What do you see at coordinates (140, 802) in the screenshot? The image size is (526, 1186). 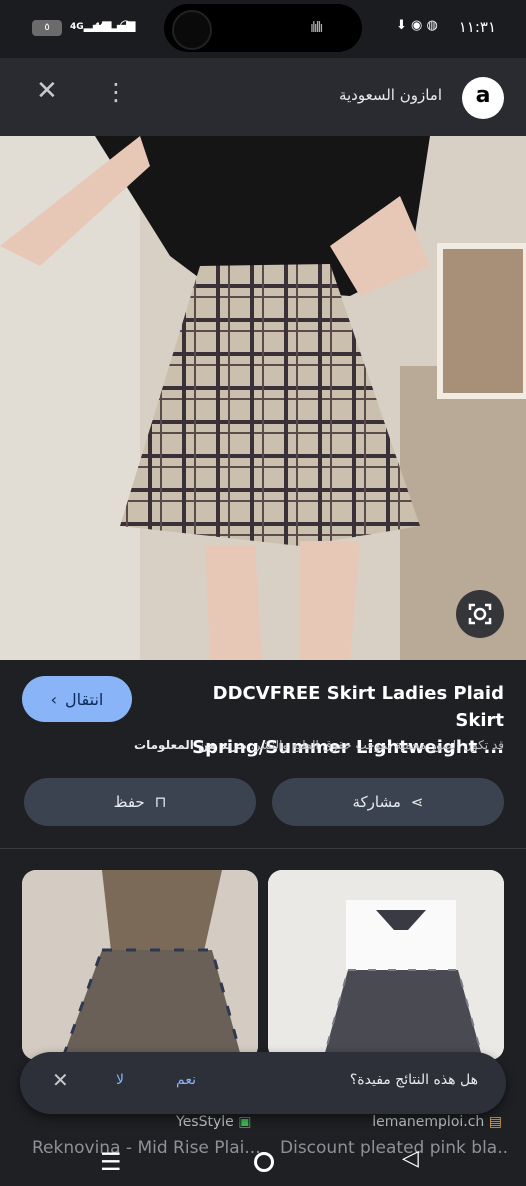 I see `save-button: حفظ ⊓` at bounding box center [140, 802].